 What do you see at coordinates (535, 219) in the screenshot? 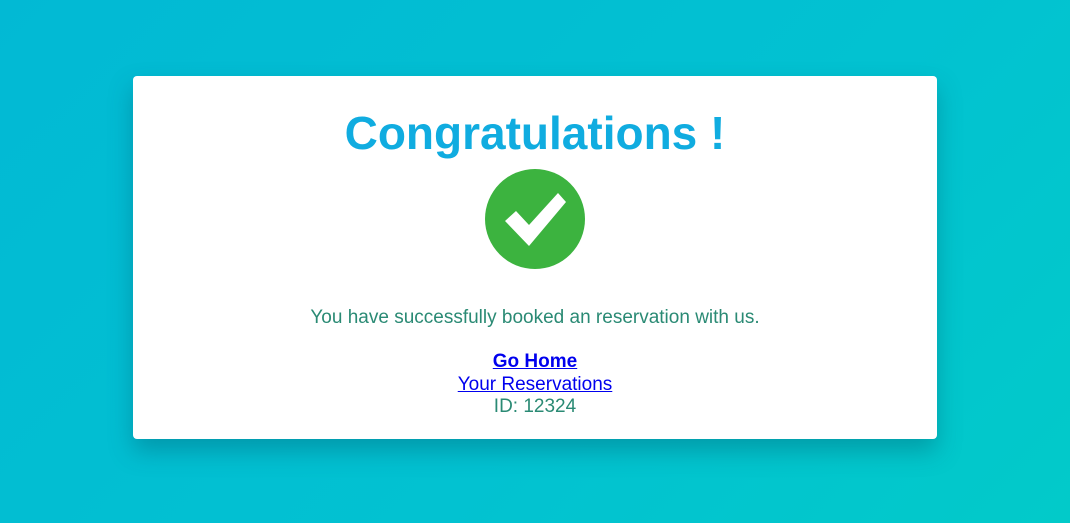
I see `check-circle-icon` at bounding box center [535, 219].